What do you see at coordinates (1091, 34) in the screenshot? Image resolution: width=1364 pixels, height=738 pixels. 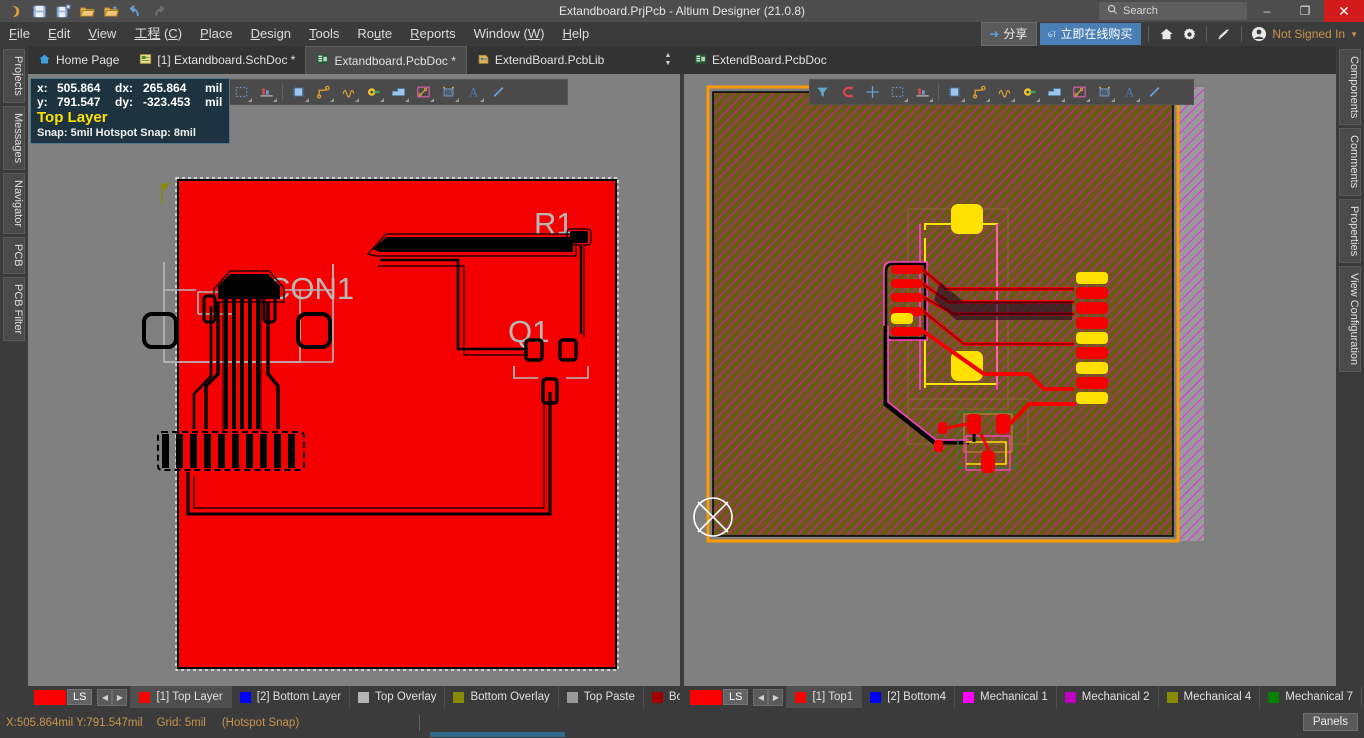 I see `buy-online-button: ௭ 立即在线购买` at bounding box center [1091, 34].